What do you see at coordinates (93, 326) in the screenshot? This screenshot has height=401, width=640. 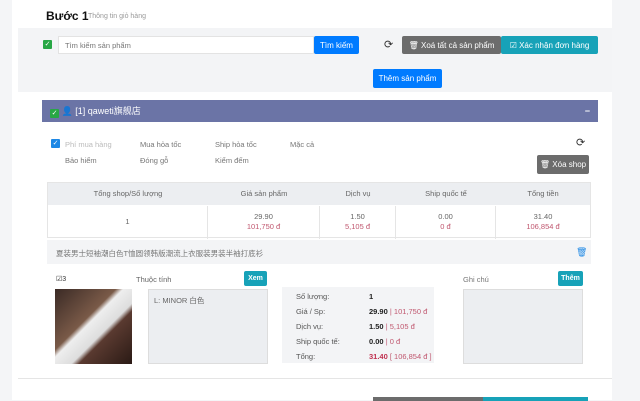 I see `product-image` at bounding box center [93, 326].